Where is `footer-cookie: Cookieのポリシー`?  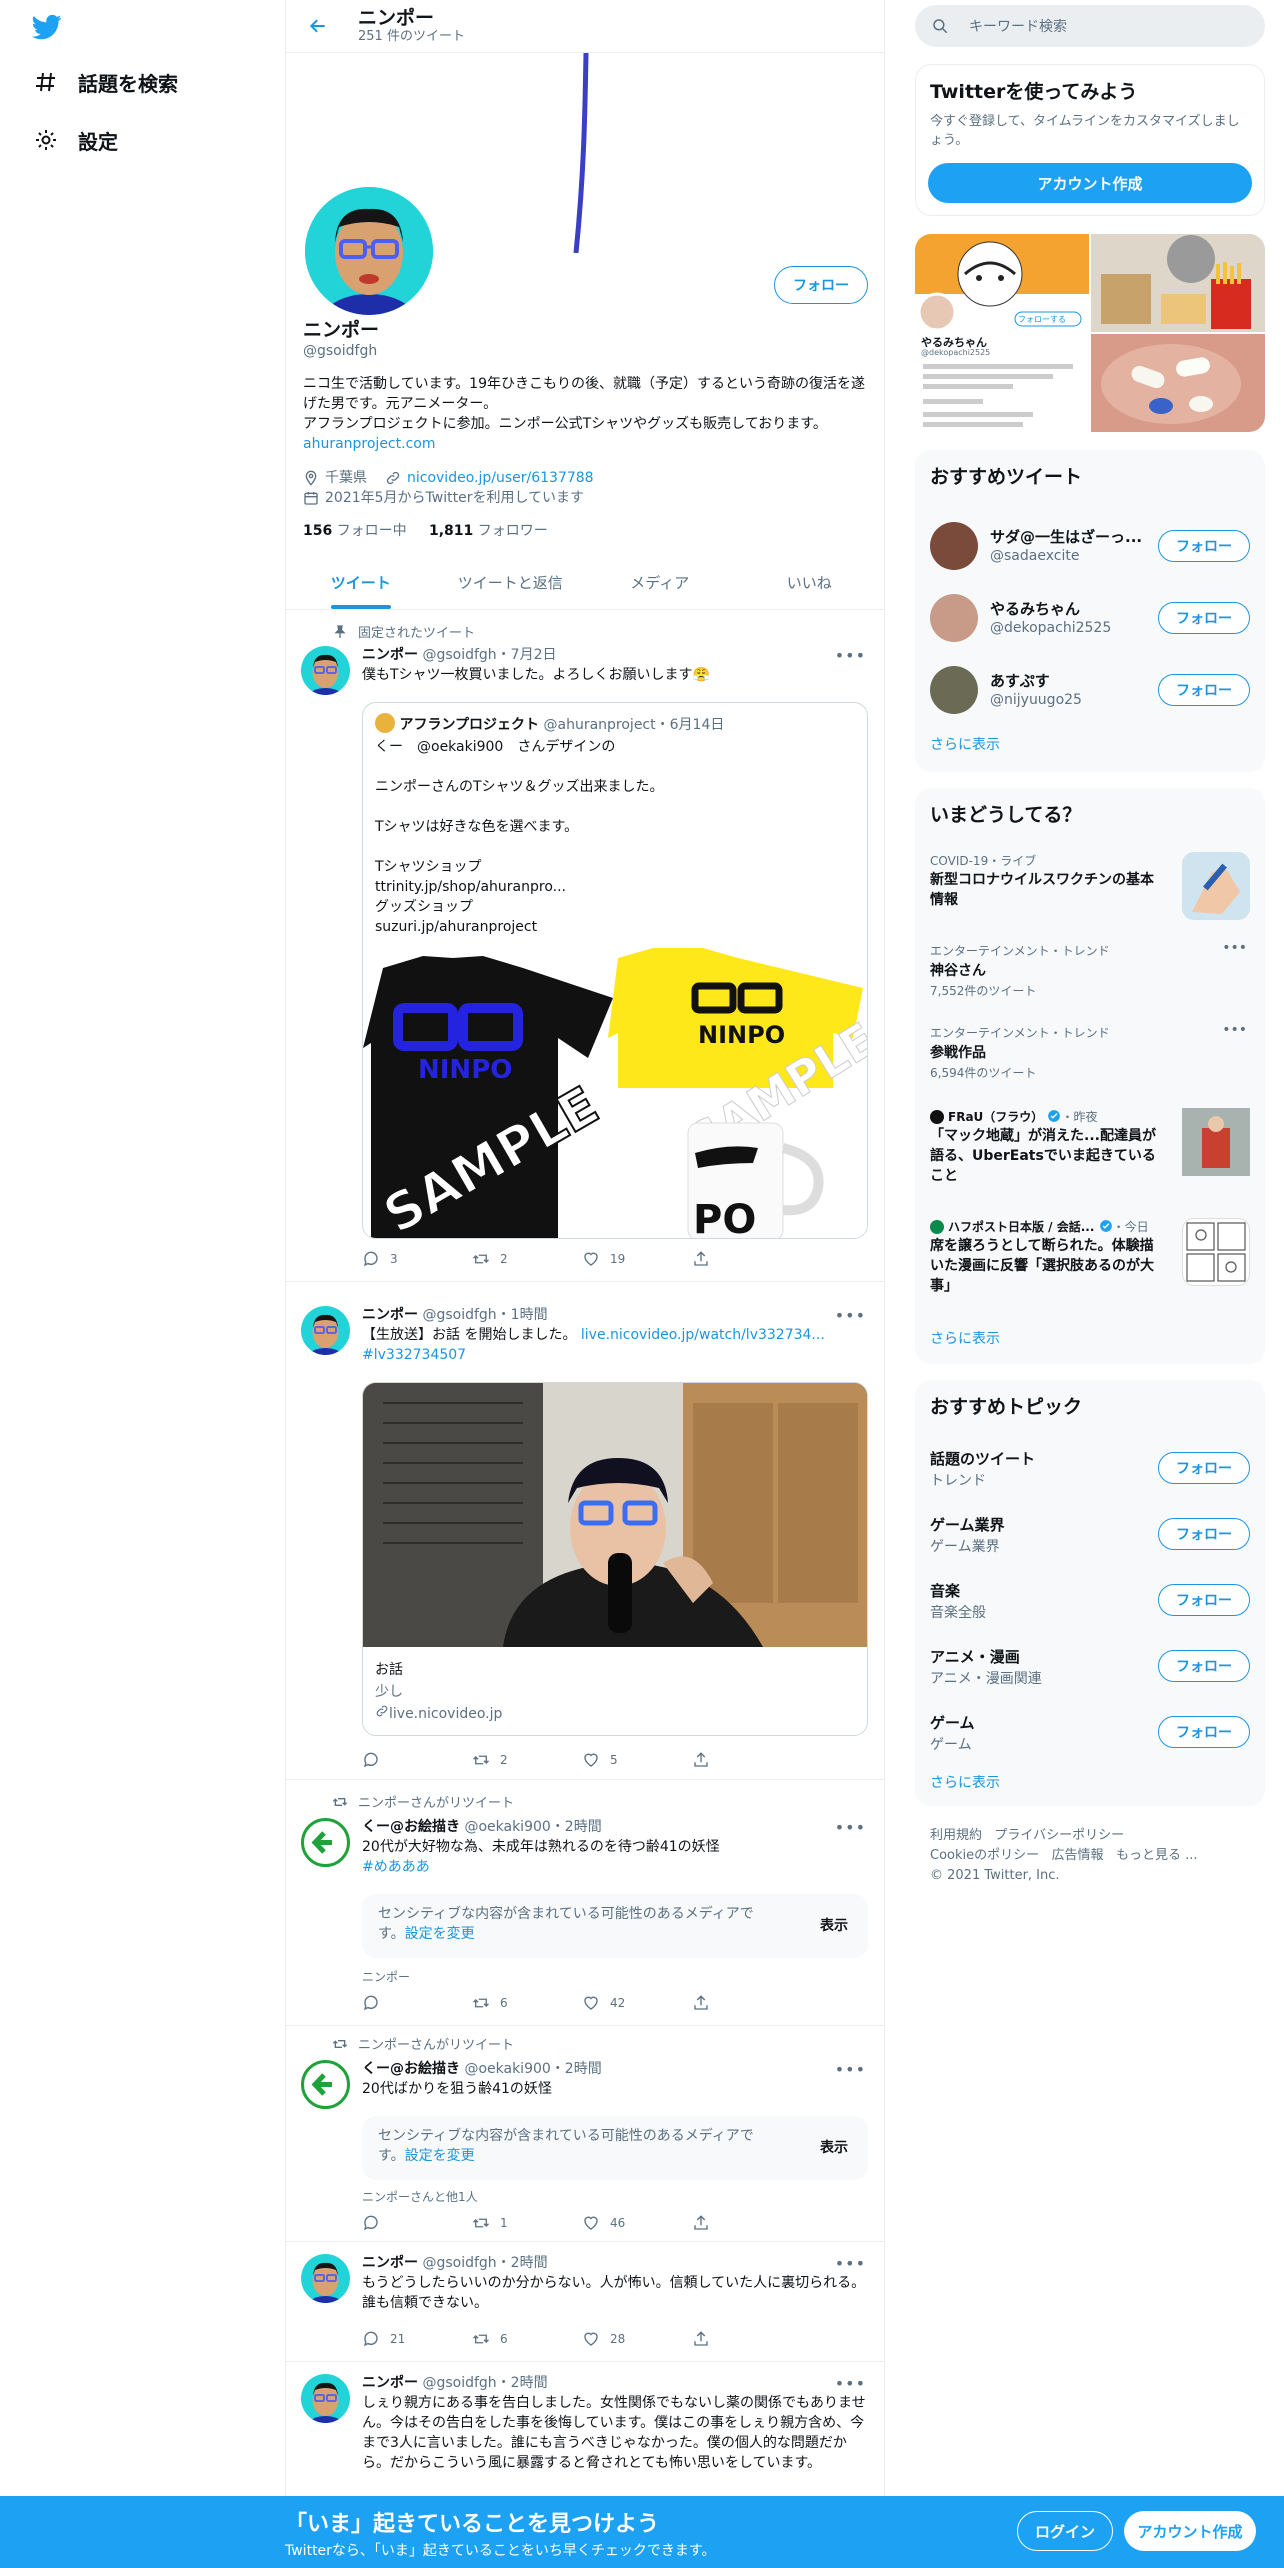 footer-cookie: Cookieのポリシー is located at coordinates (984, 1855).